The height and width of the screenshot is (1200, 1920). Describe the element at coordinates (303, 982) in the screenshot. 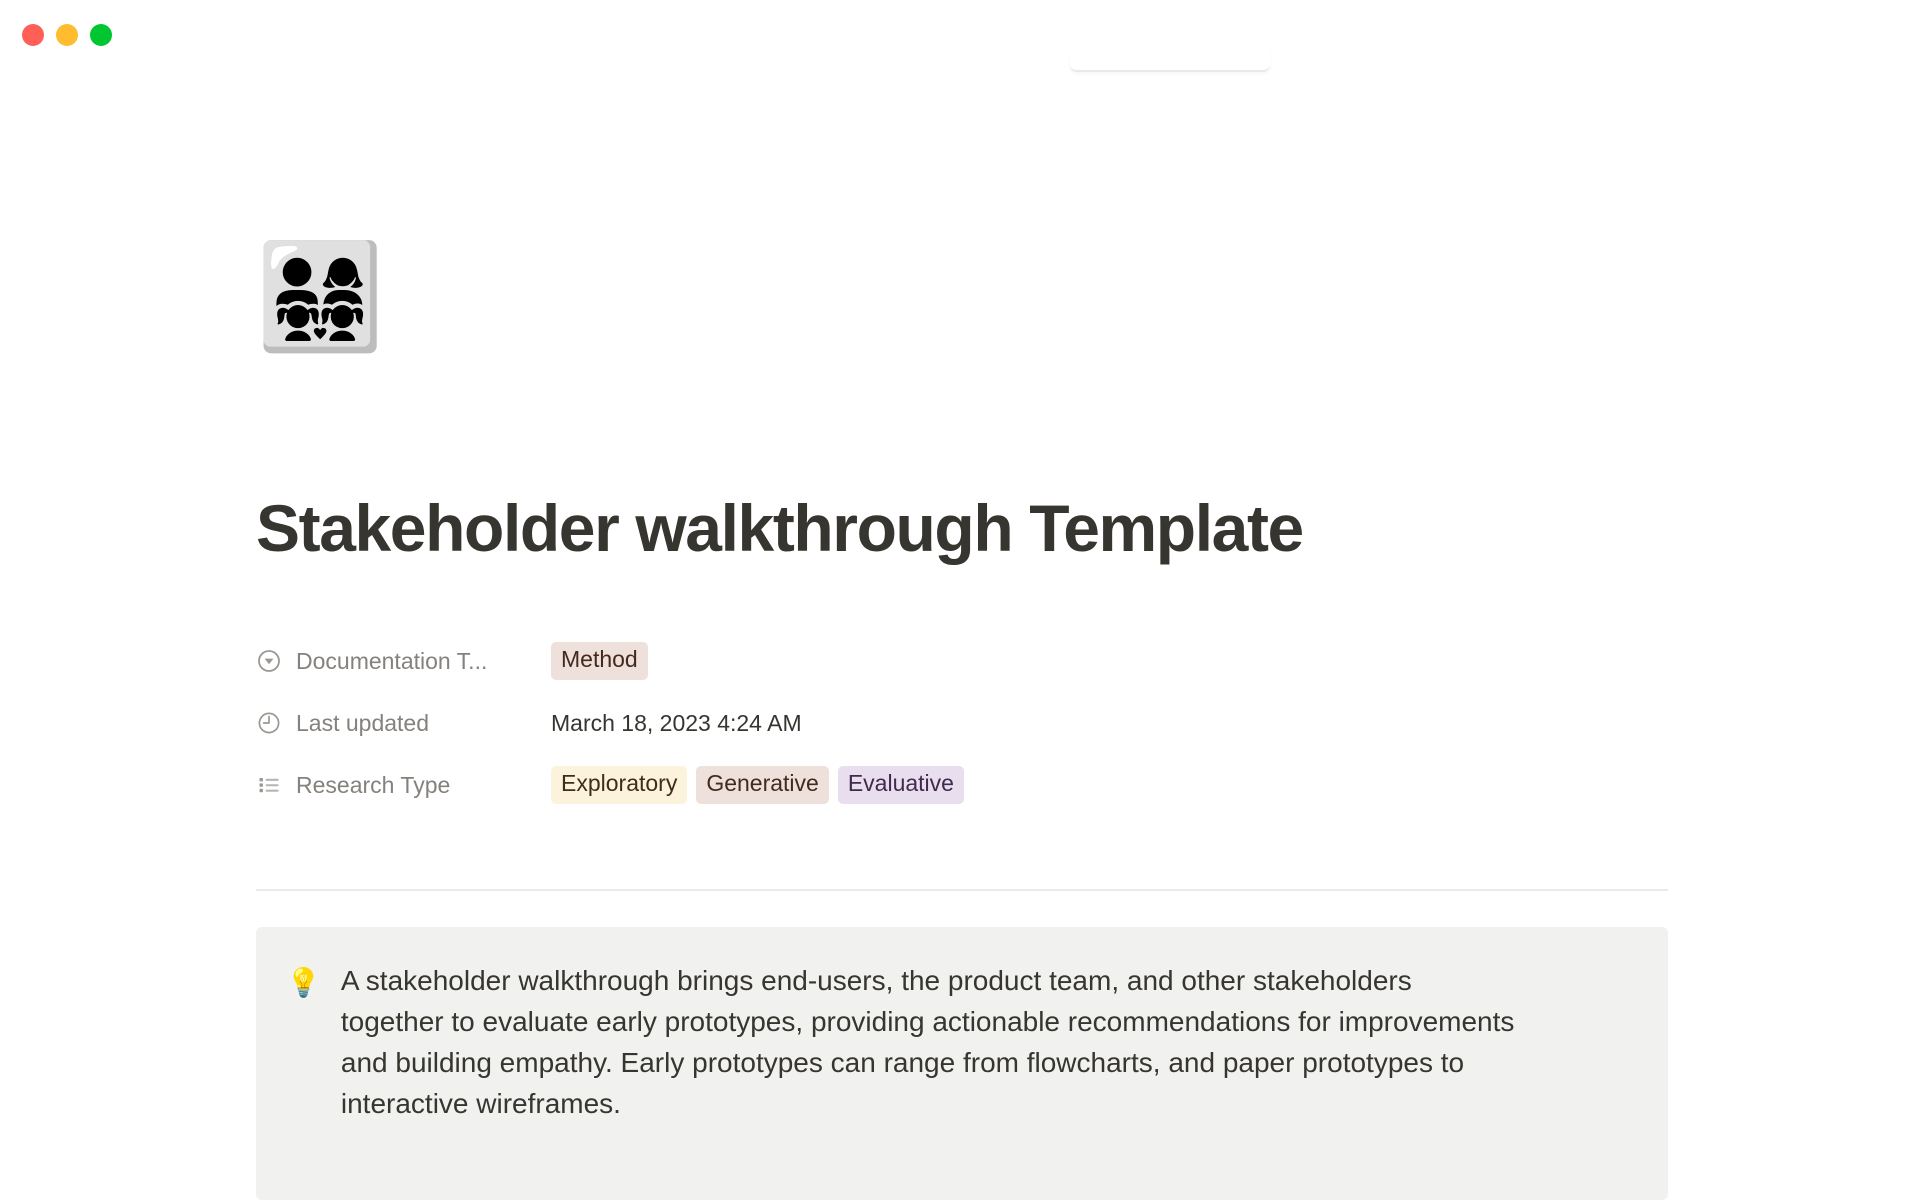

I see `light-bulb-icon: 💡` at that location.